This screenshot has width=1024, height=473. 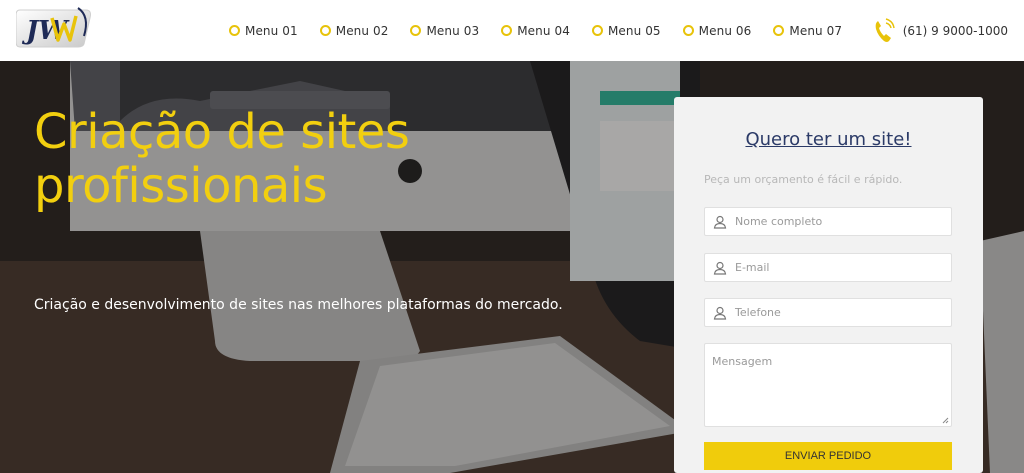 I want to click on phone-placeholder: Telefone, so click(x=758, y=312).